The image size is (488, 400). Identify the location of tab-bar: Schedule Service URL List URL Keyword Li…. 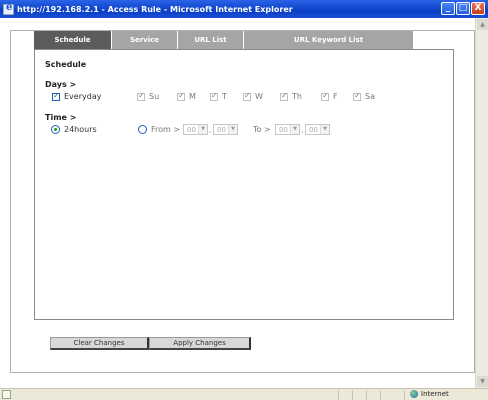
(224, 40).